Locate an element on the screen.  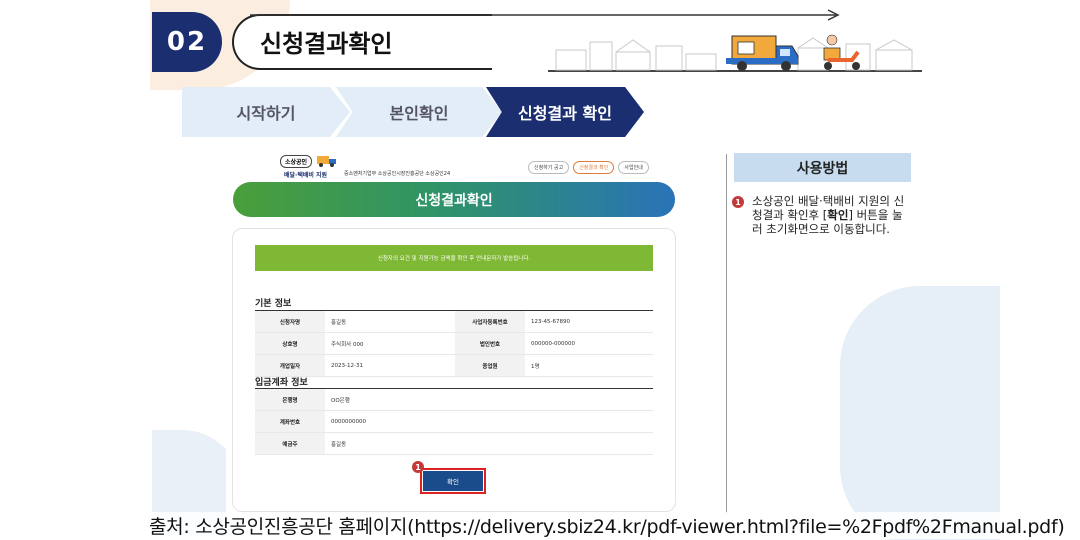
table-row: 신청자명 홍길동 사업자등록번호 123-45-67890 is located at coordinates (454, 322).